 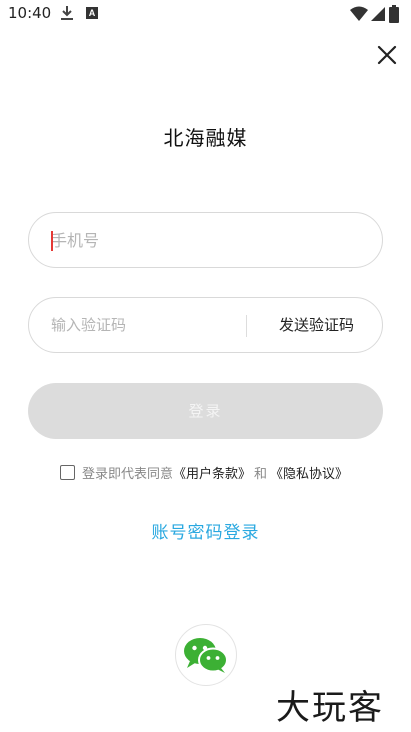 I want to click on download-icon, so click(x=67, y=15).